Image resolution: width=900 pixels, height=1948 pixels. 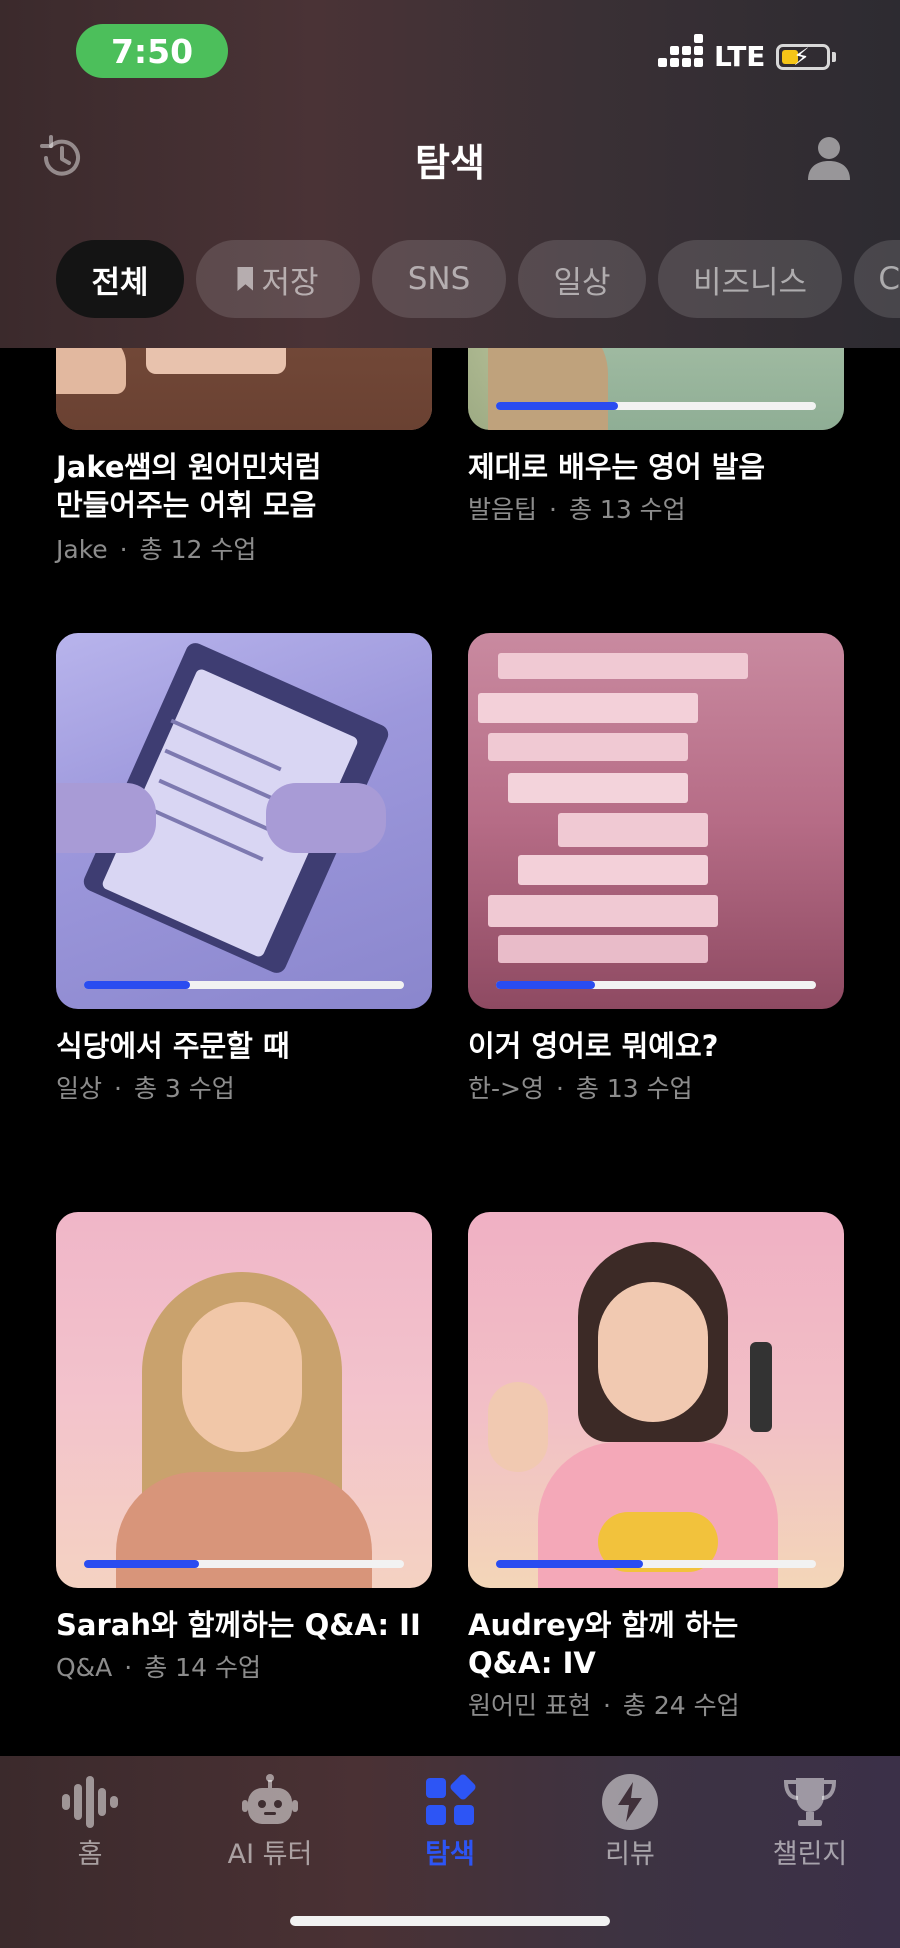 I want to click on network-label: LTE, so click(x=740, y=56).